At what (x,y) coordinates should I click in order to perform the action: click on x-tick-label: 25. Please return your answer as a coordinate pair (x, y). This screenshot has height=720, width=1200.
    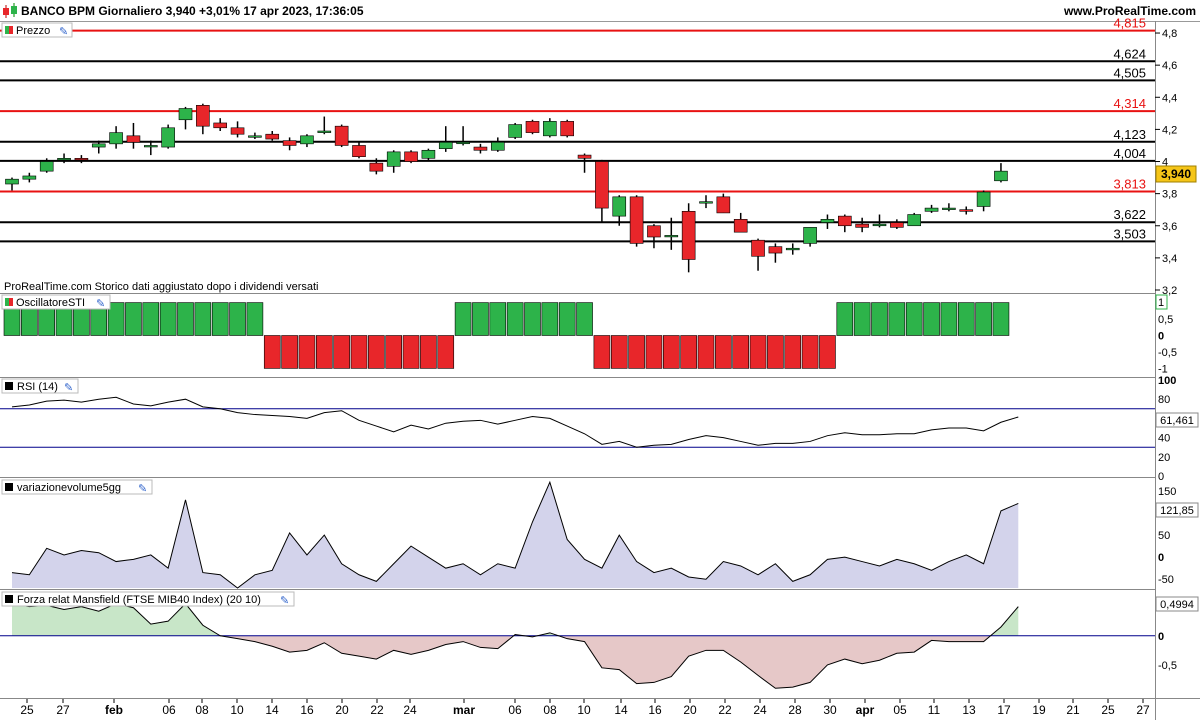
    Looking at the image, I should click on (27, 710).